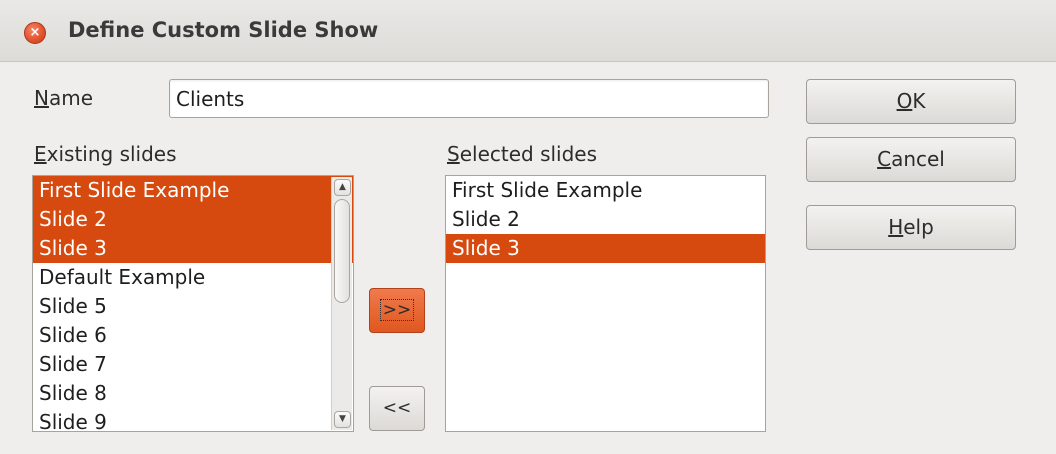 The width and height of the screenshot is (1056, 454). What do you see at coordinates (605, 190) in the screenshot?
I see `selected-slide-item: First Slide Example` at bounding box center [605, 190].